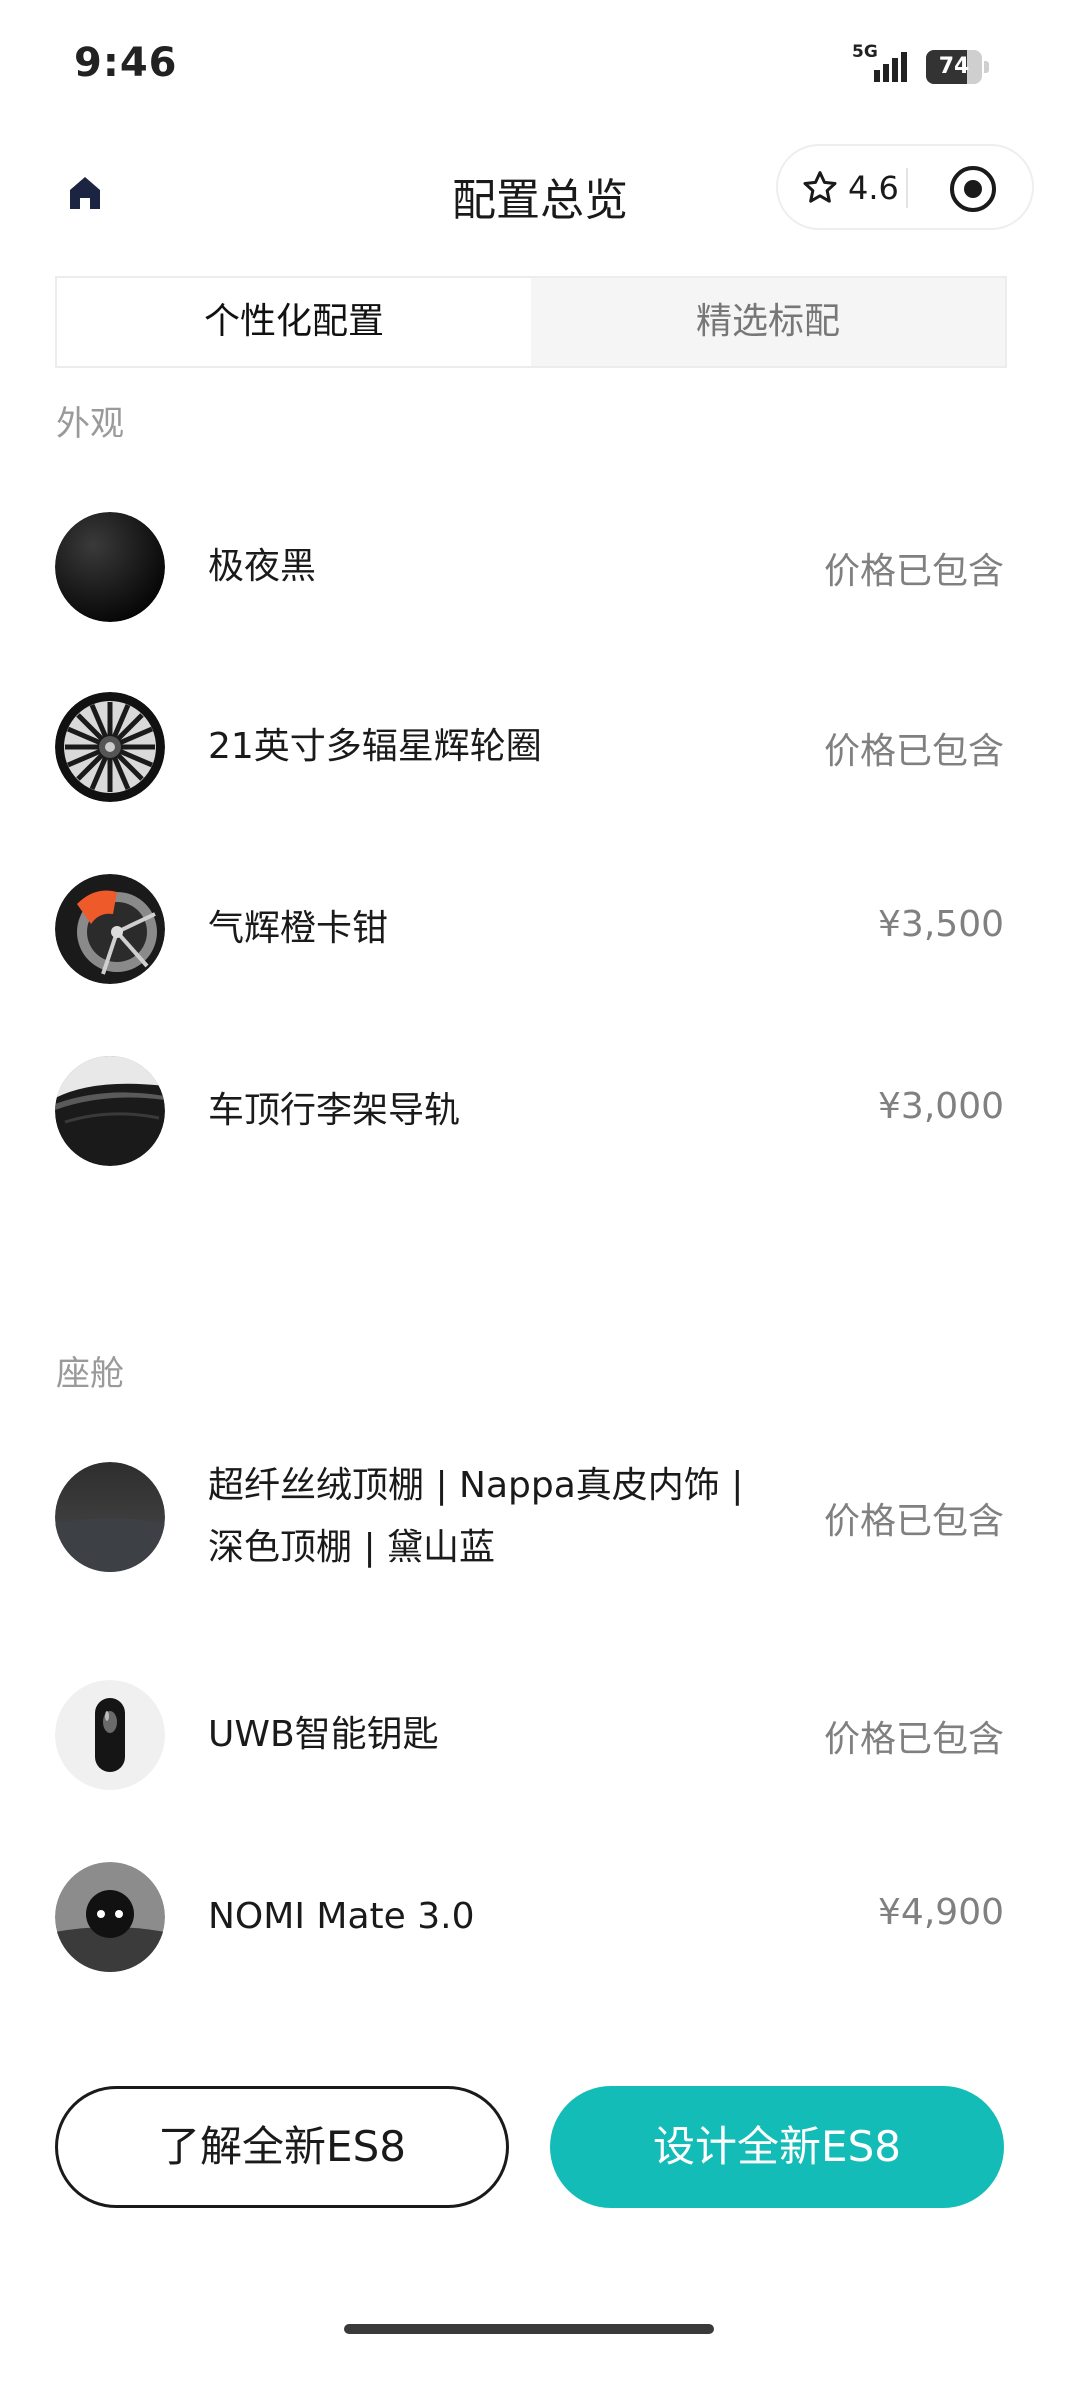  I want to click on item-price: ¥3,000, so click(941, 1106).